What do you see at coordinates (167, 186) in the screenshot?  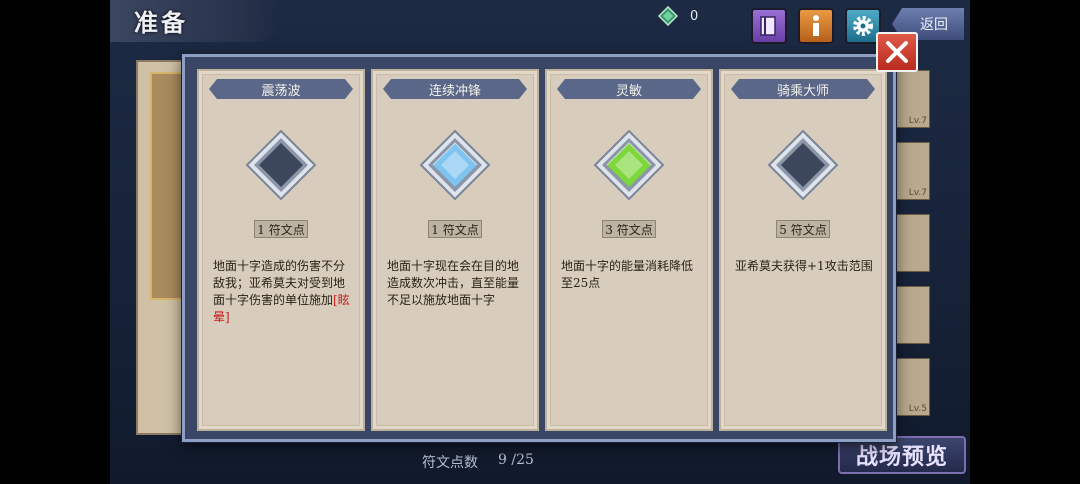 I see `hero-portrait` at bounding box center [167, 186].